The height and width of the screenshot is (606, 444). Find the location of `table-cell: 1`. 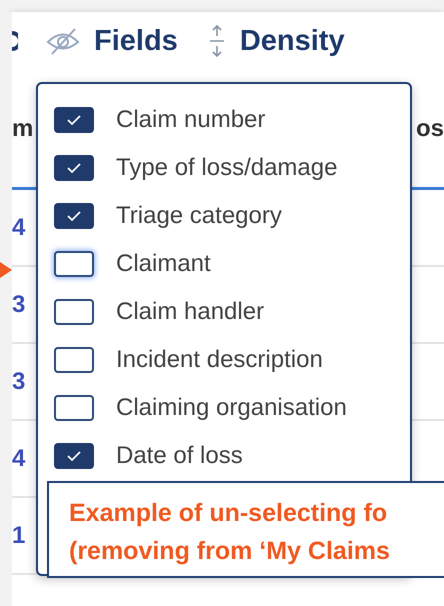

table-cell: 1 is located at coordinates (19, 536).